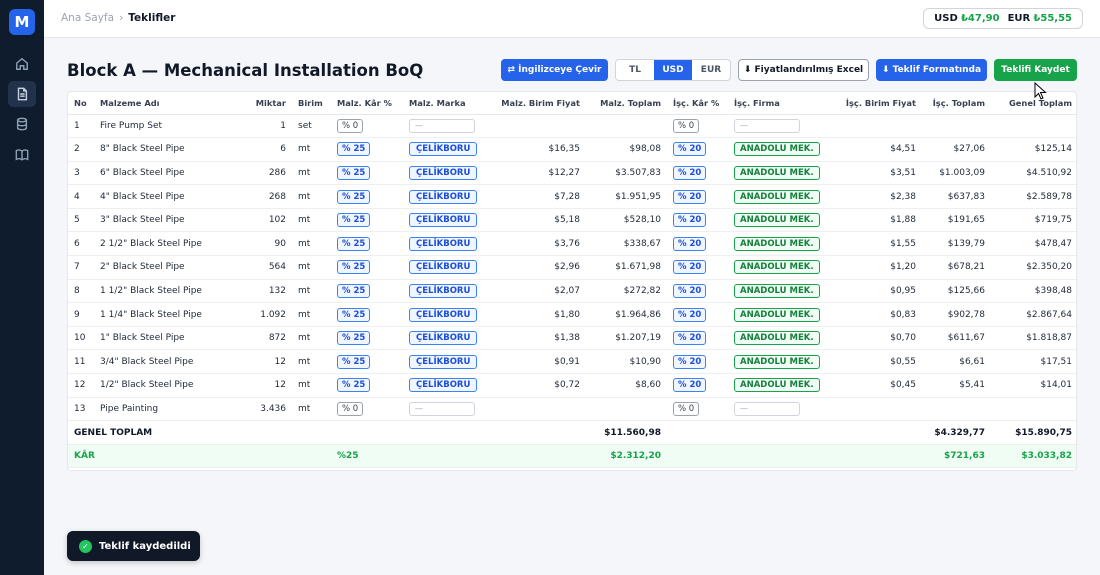  Describe the element at coordinates (311, 103) in the screenshot. I see `col-header-unit: Birim` at that location.